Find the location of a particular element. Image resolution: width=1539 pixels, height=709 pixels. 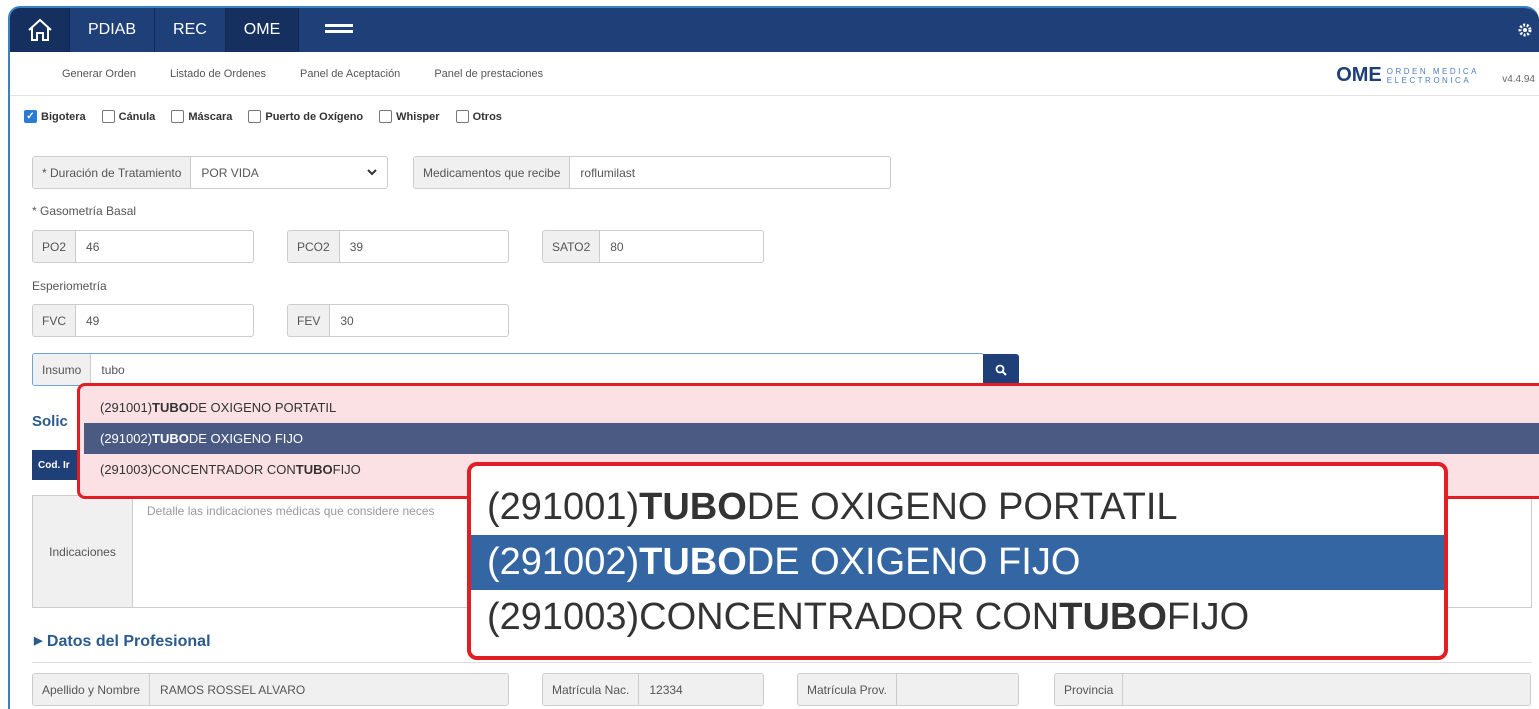

checkbox-canula: Cánula is located at coordinates (128, 116).